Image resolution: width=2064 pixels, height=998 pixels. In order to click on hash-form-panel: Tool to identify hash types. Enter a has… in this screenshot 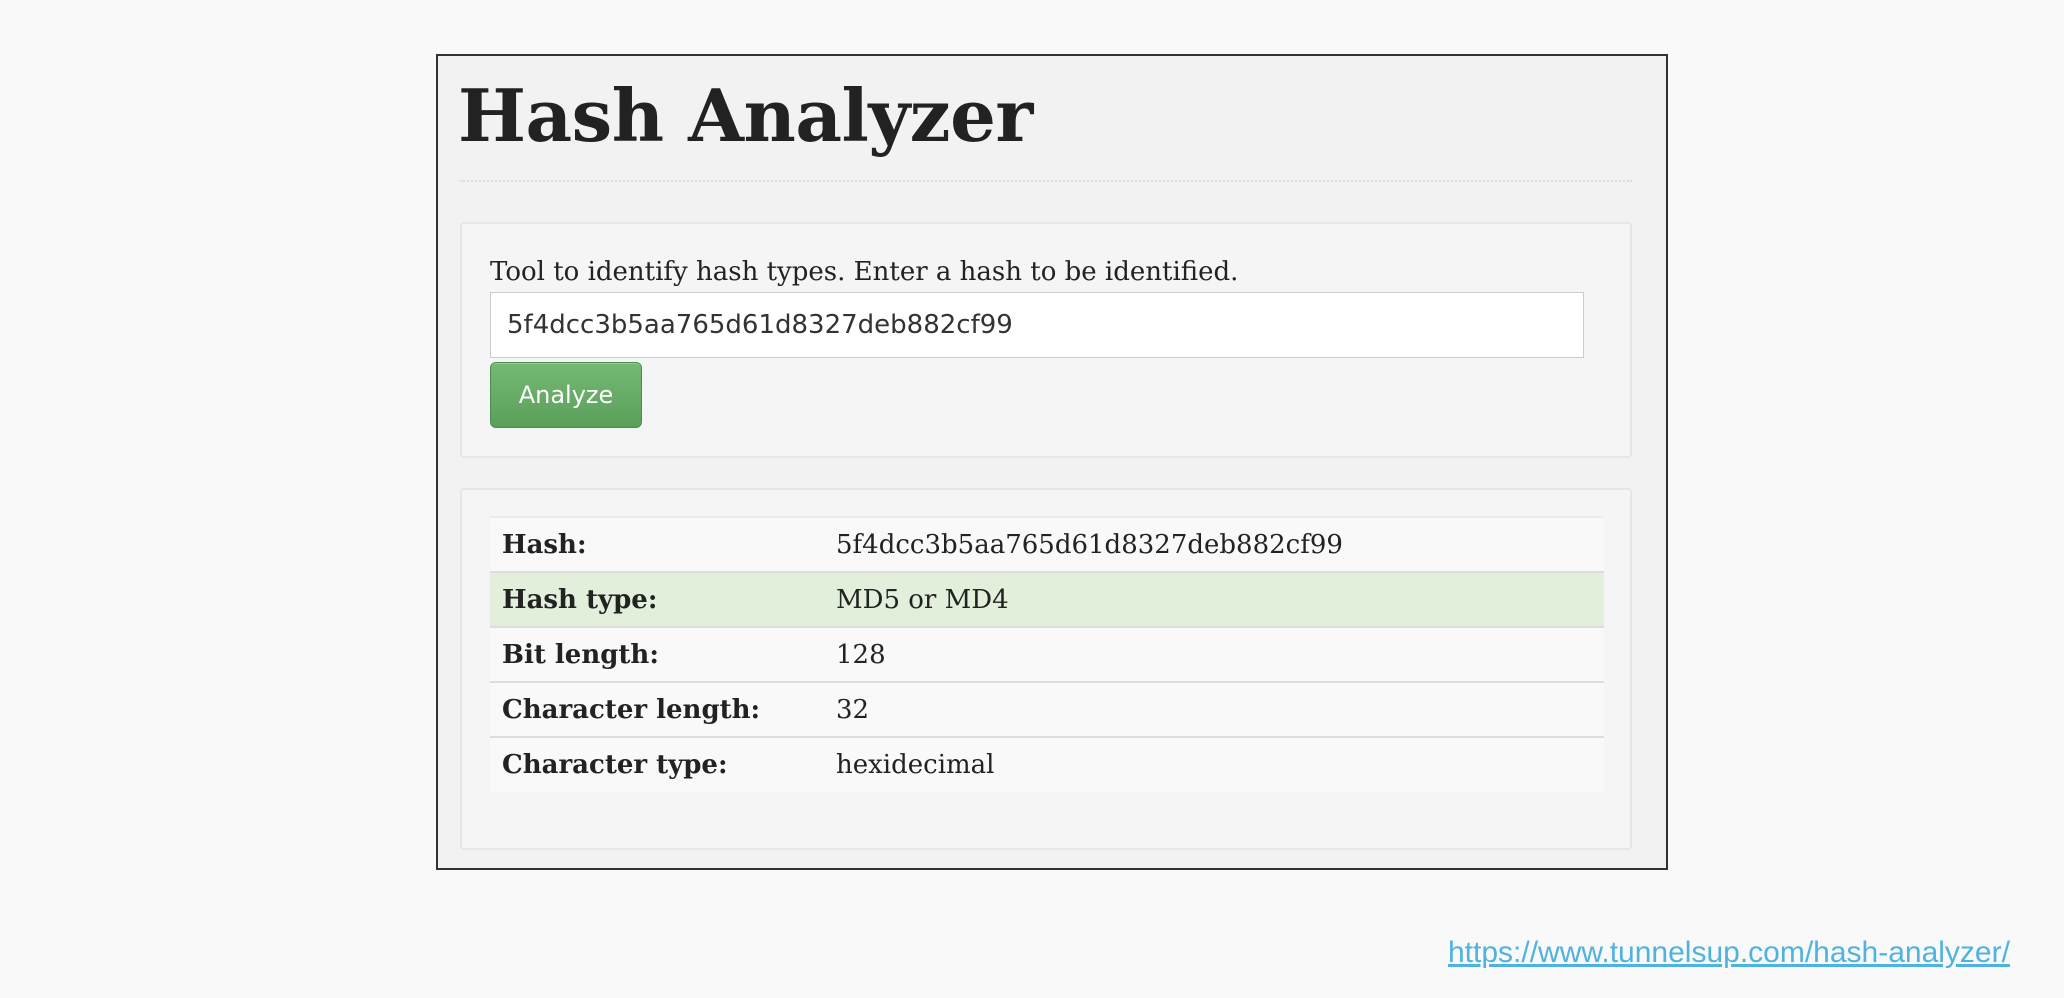, I will do `click(1046, 340)`.